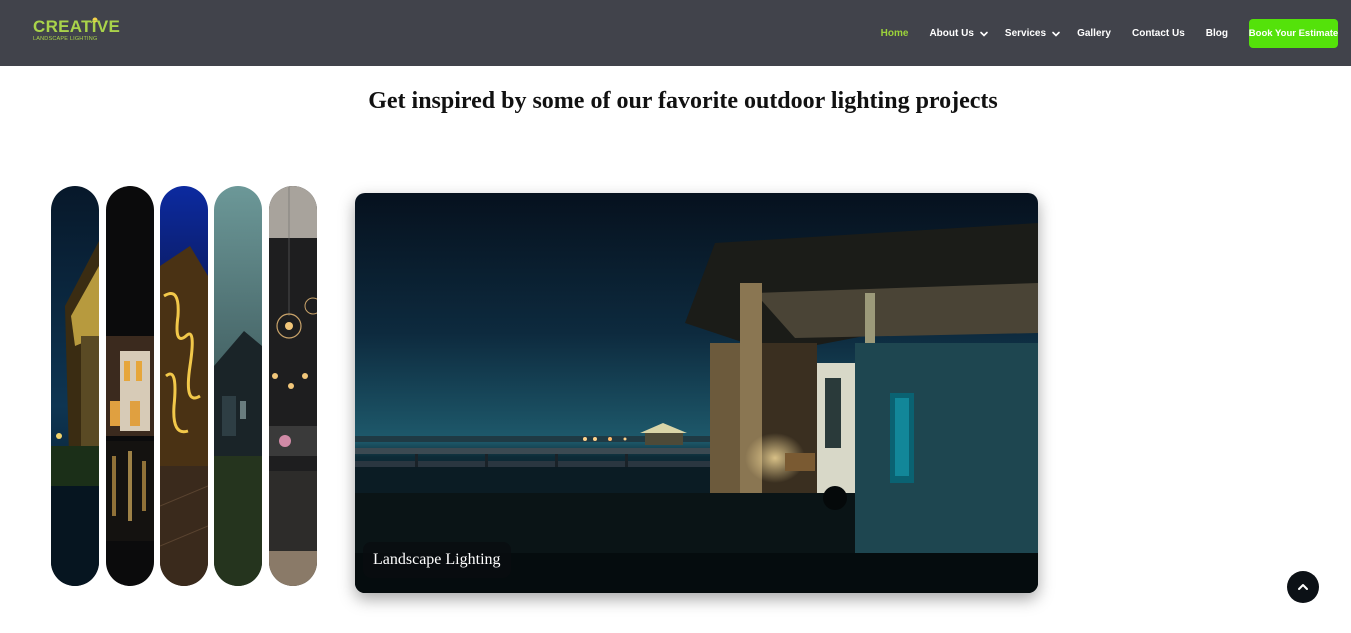  I want to click on nav-gallery-label: Gallery, so click(1094, 33).